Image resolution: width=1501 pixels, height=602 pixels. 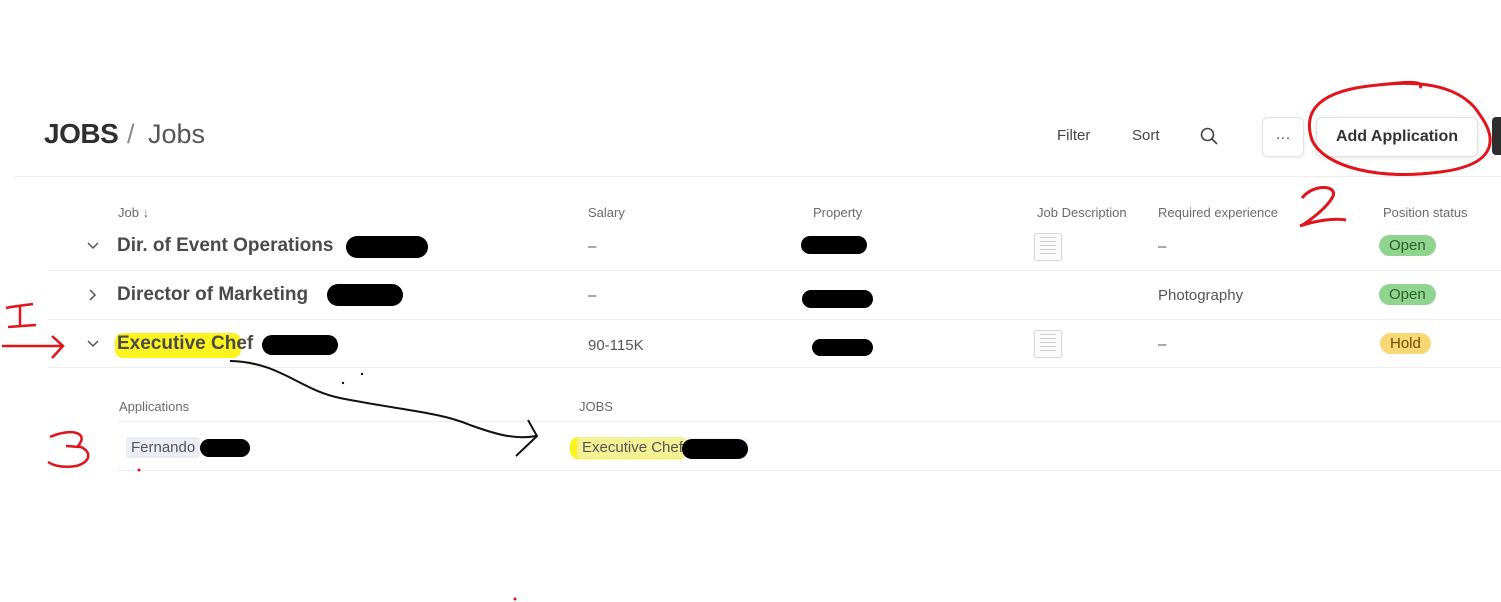 What do you see at coordinates (1399, 128) in the screenshot?
I see `red-circle-annotation` at bounding box center [1399, 128].